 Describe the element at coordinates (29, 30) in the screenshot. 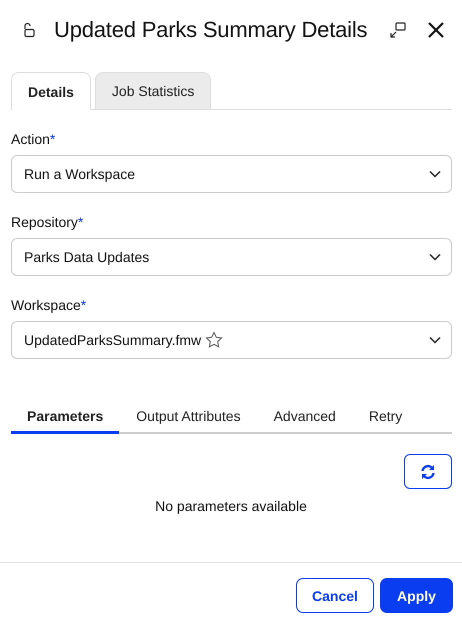

I see `unlock-icon` at that location.